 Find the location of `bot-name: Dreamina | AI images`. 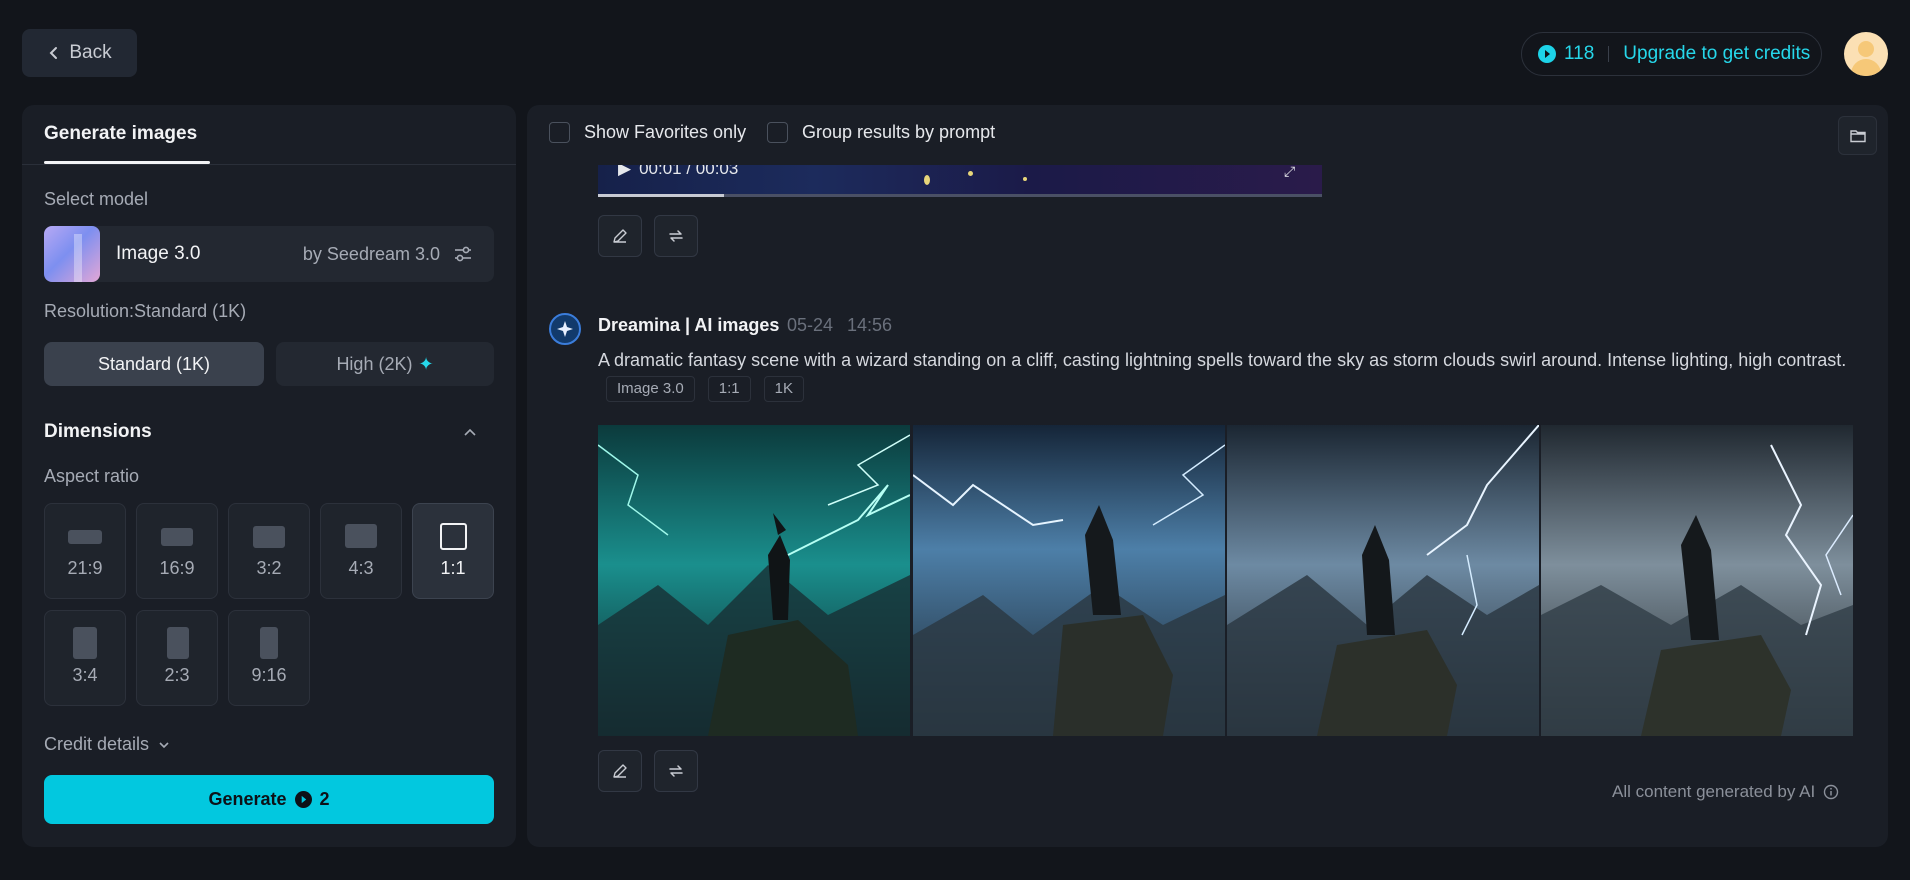

bot-name: Dreamina | AI images is located at coordinates (689, 325).